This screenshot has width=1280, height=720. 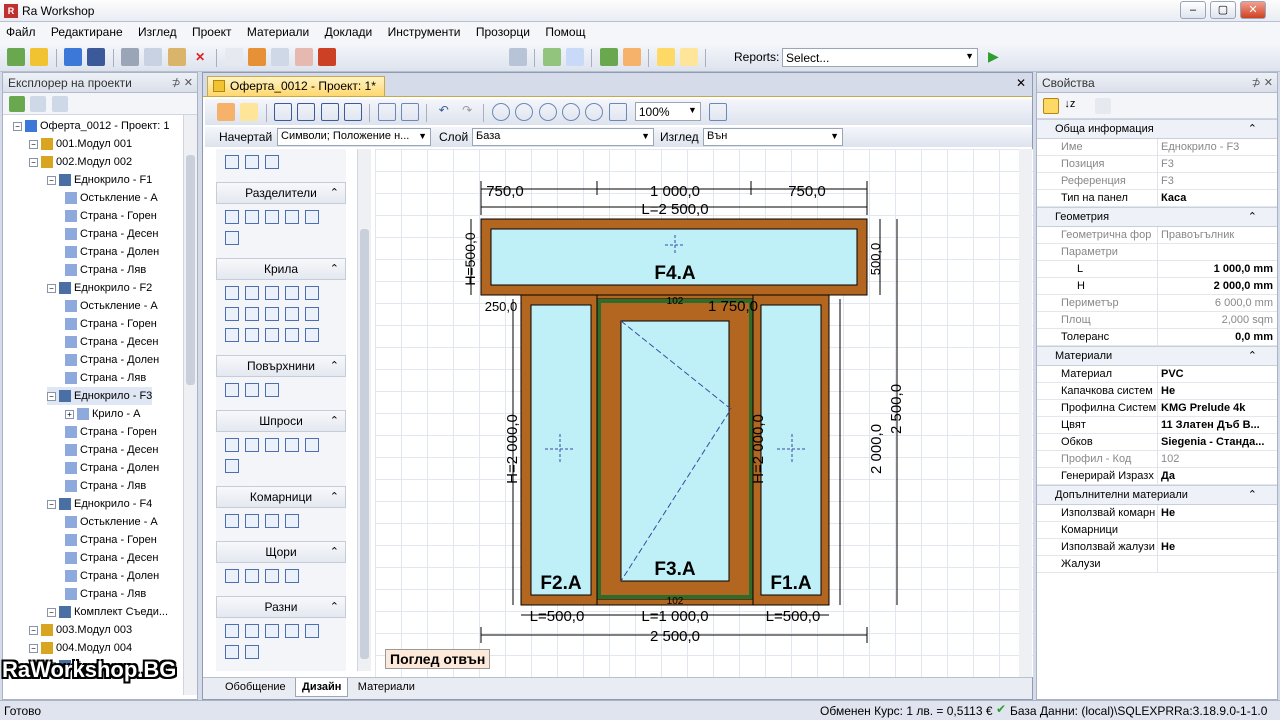 What do you see at coordinates (565, 32) in the screenshot?
I see `menu-help: Помощ` at bounding box center [565, 32].